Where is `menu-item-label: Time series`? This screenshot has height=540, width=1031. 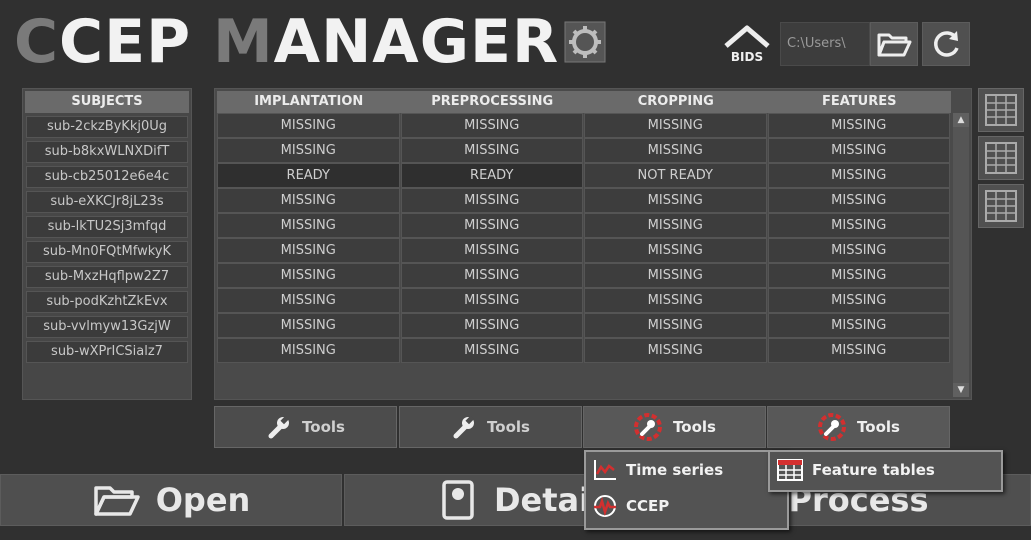
menu-item-label: Time series is located at coordinates (675, 470).